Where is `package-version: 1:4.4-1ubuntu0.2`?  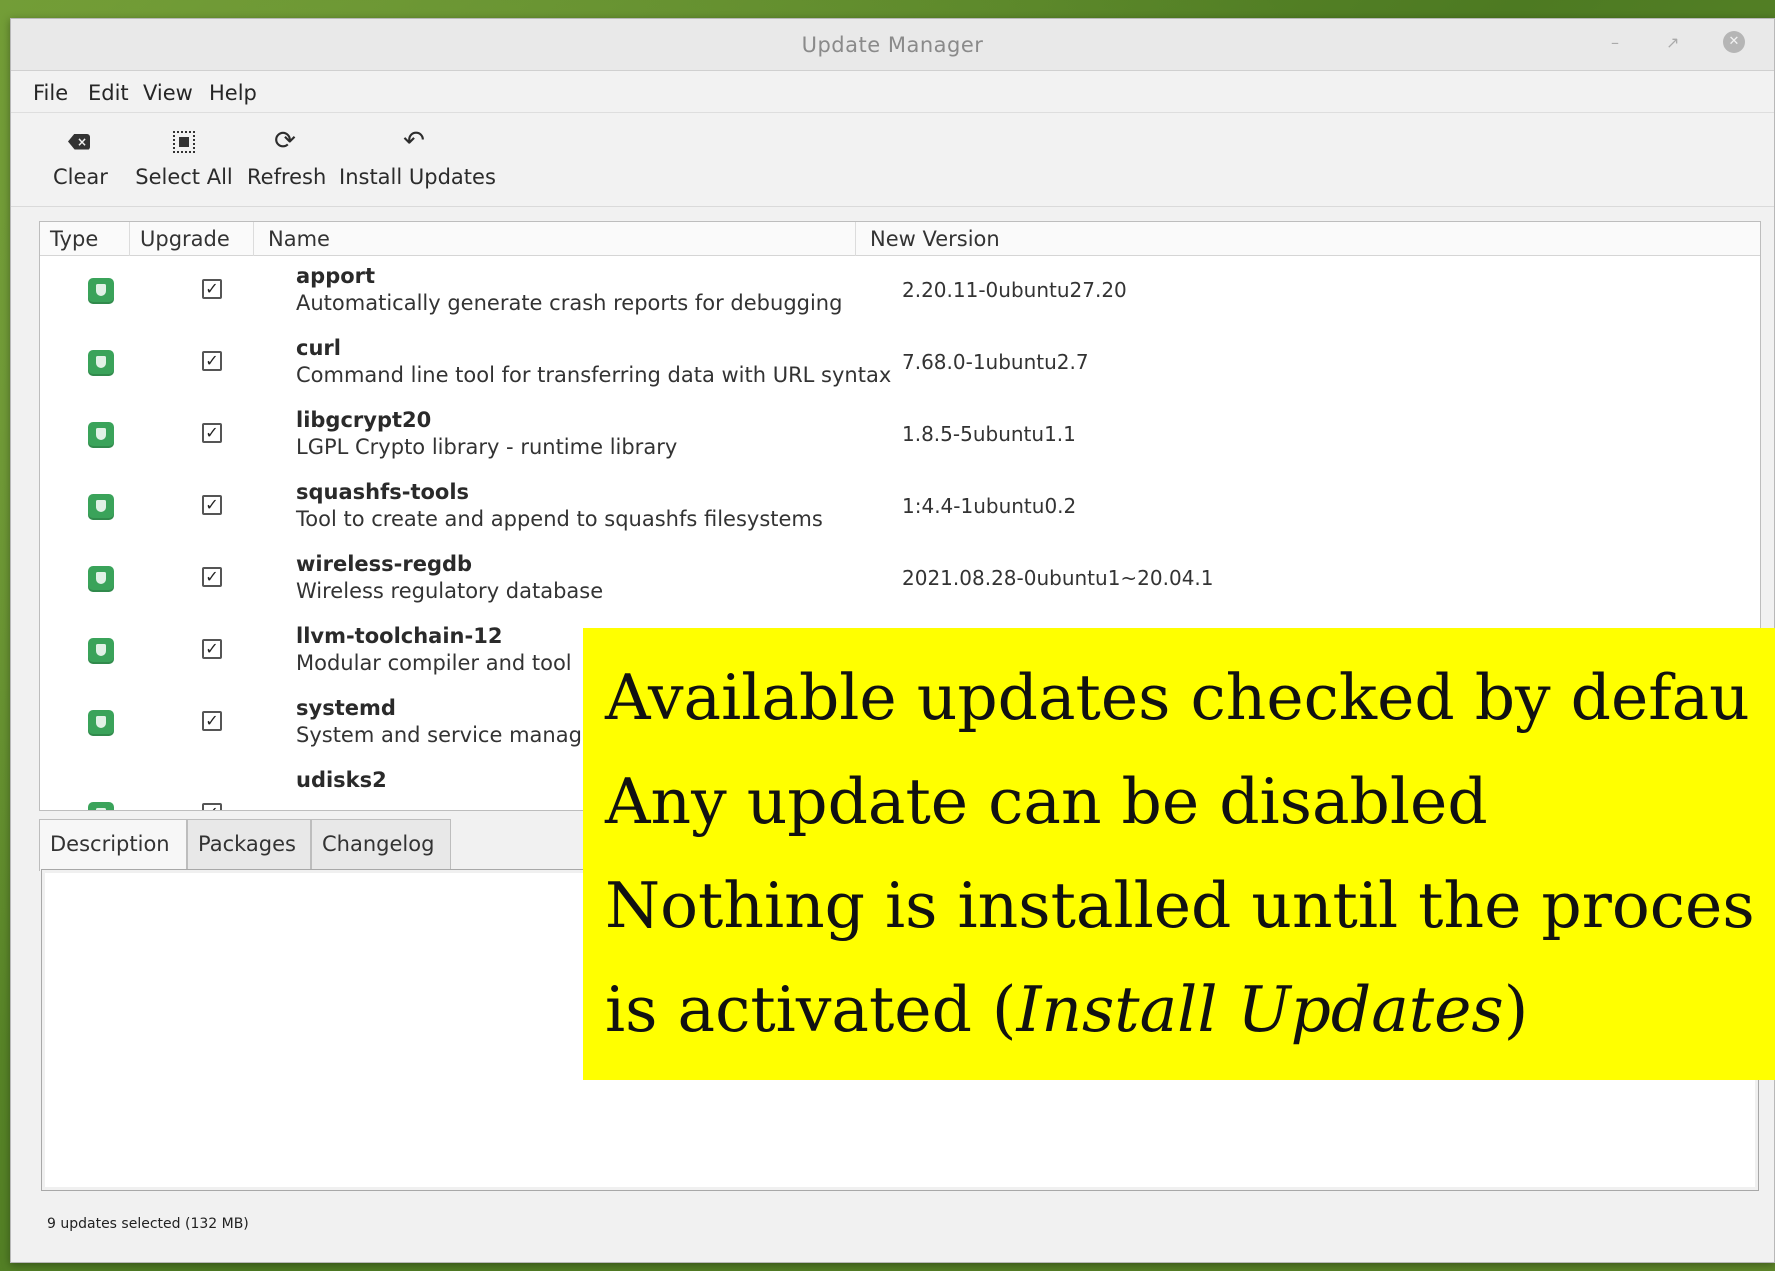
package-version: 1:4.4-1ubuntu0.2 is located at coordinates (989, 506).